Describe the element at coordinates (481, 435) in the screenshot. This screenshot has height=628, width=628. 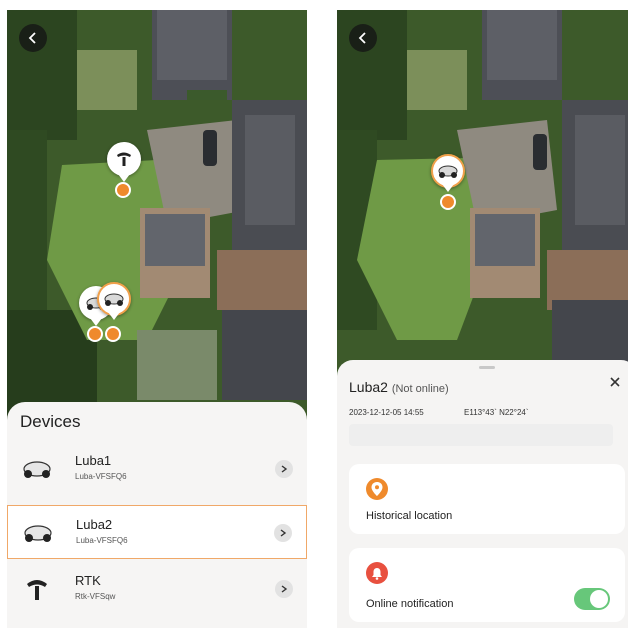
I see `address-placeholder` at that location.